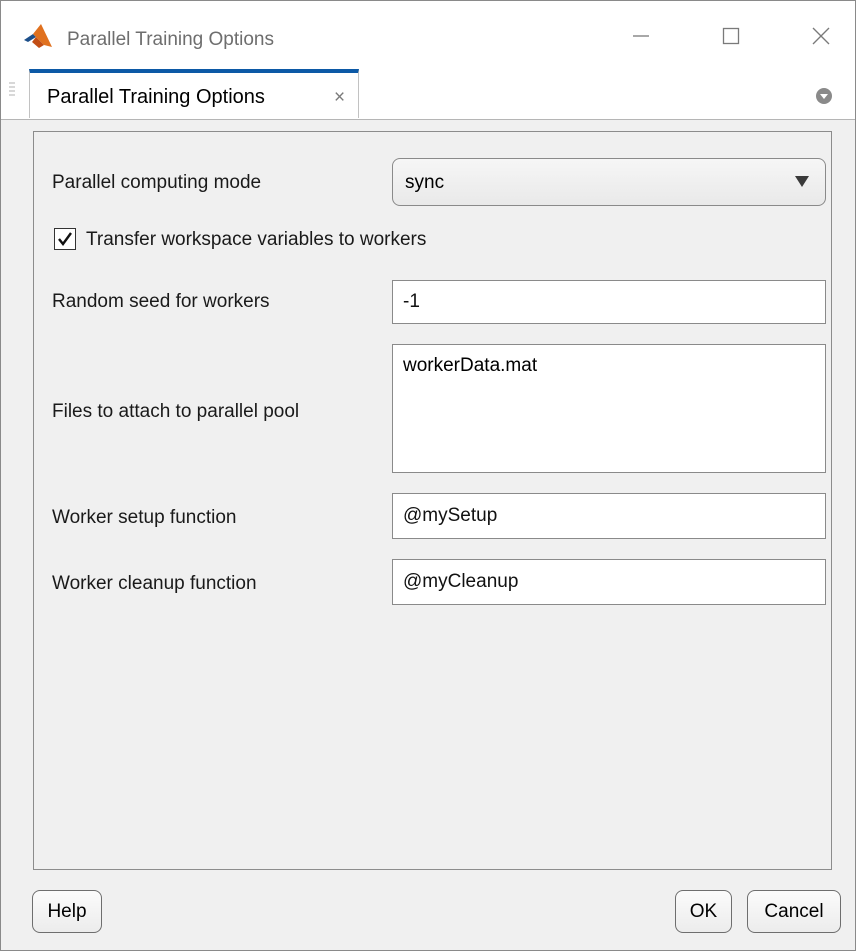 Image resolution: width=856 pixels, height=951 pixels. Describe the element at coordinates (176, 411) in the screenshot. I see `files-label: Files to attach to parallel pool` at that location.